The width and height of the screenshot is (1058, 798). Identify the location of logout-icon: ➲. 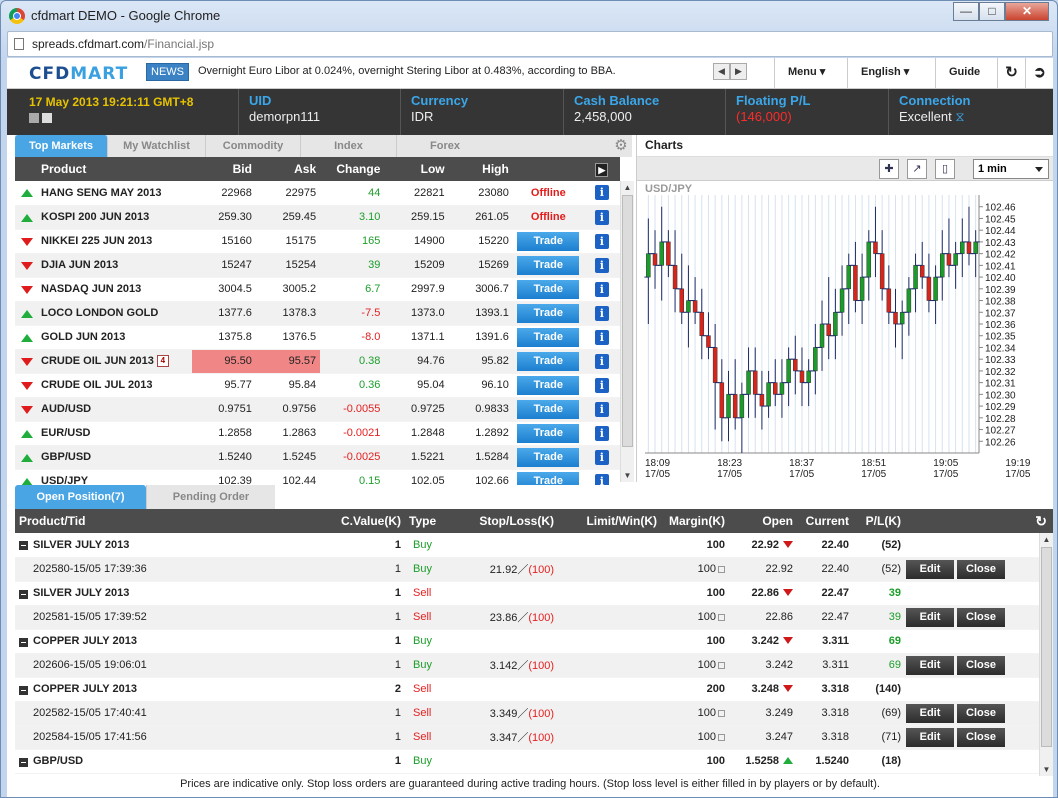
(1039, 73).